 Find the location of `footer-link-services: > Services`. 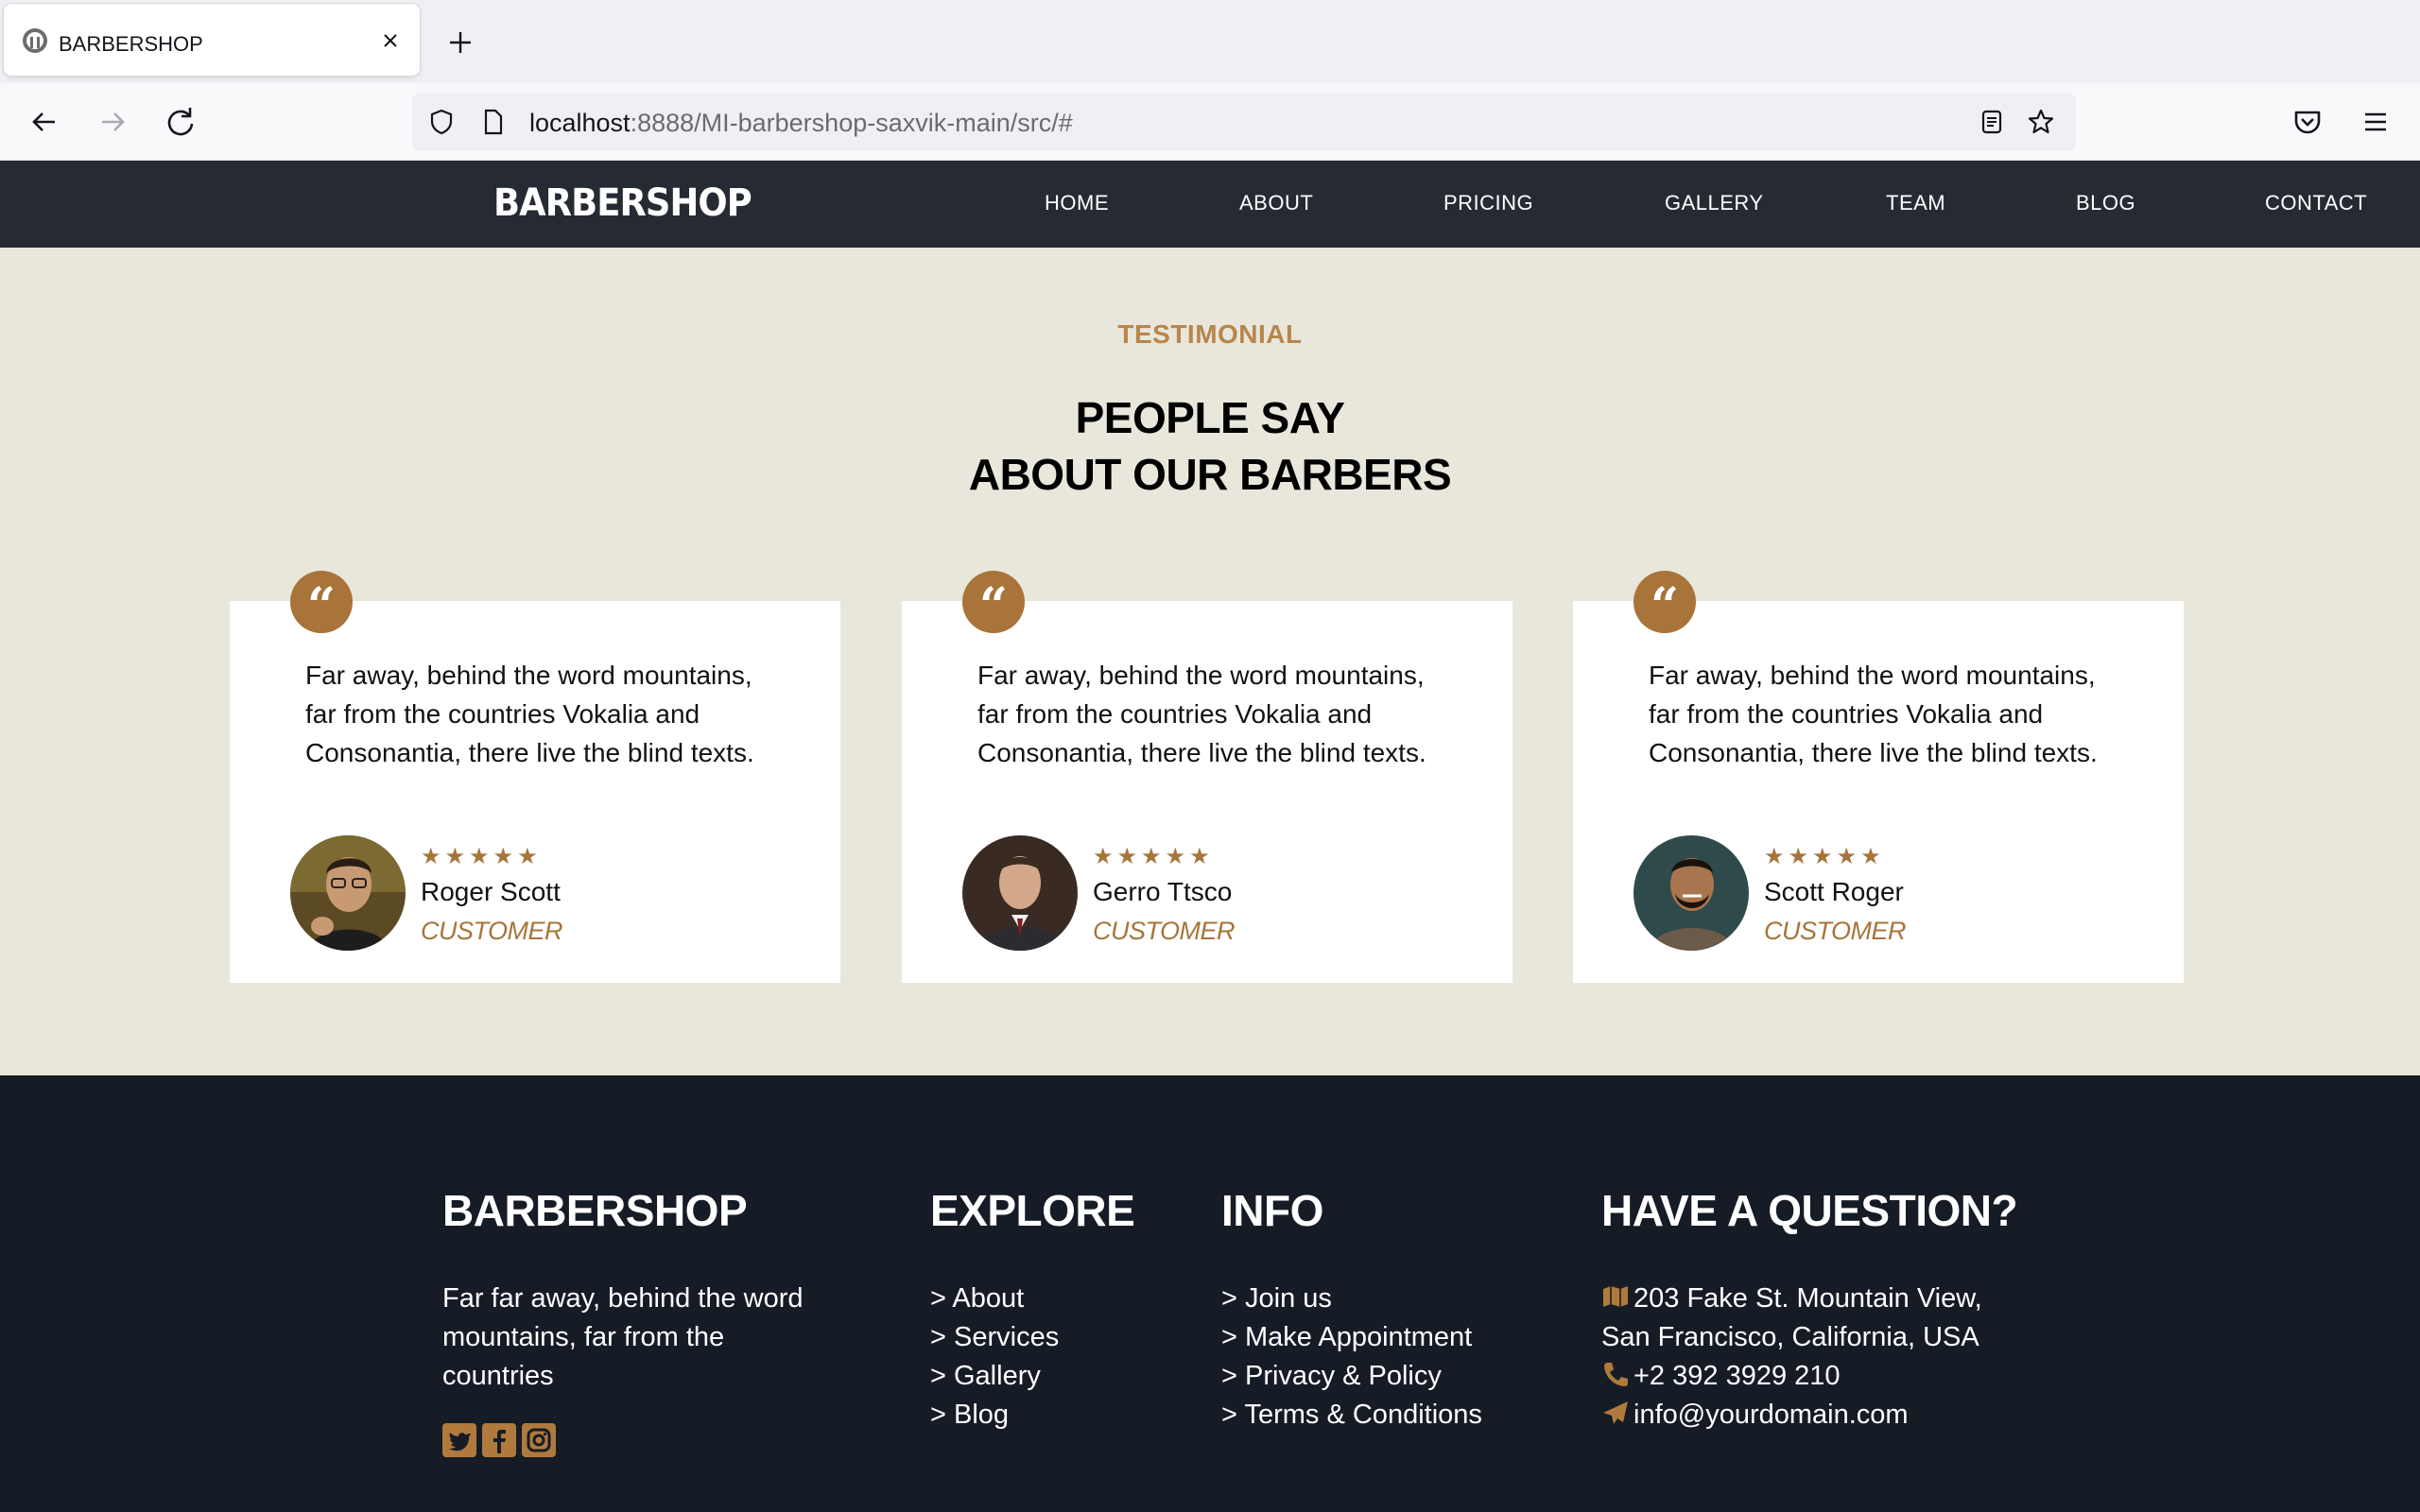

footer-link-services: > Services is located at coordinates (994, 1337).